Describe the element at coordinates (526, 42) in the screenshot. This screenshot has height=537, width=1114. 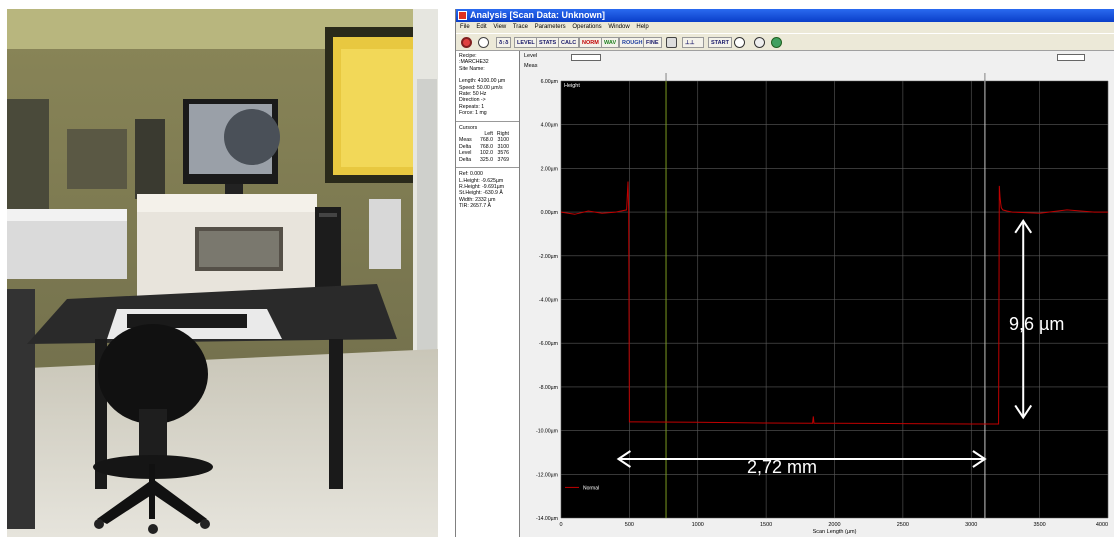
I see `level-button: LEVEL` at that location.